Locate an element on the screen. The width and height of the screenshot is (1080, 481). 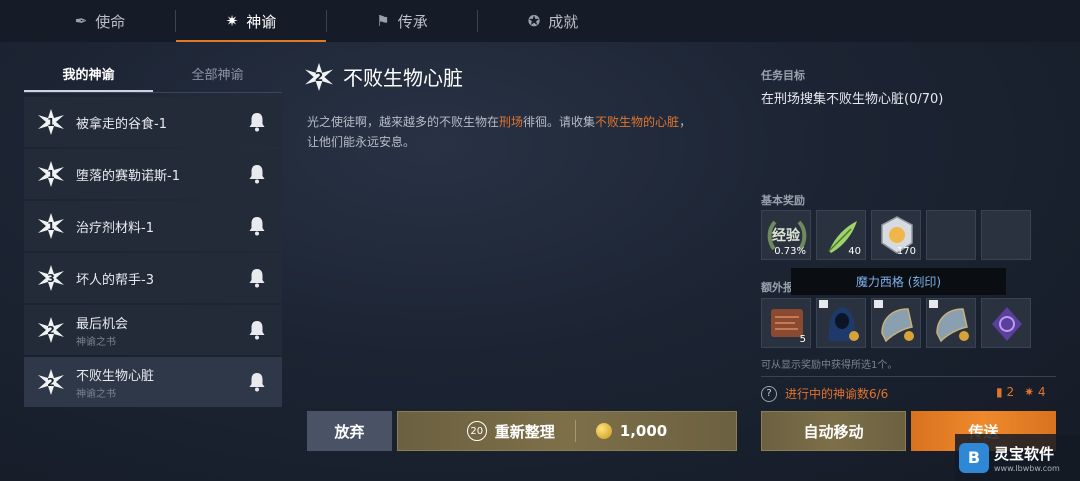
page-title: 不败生物心脏 is located at coordinates (403, 78).